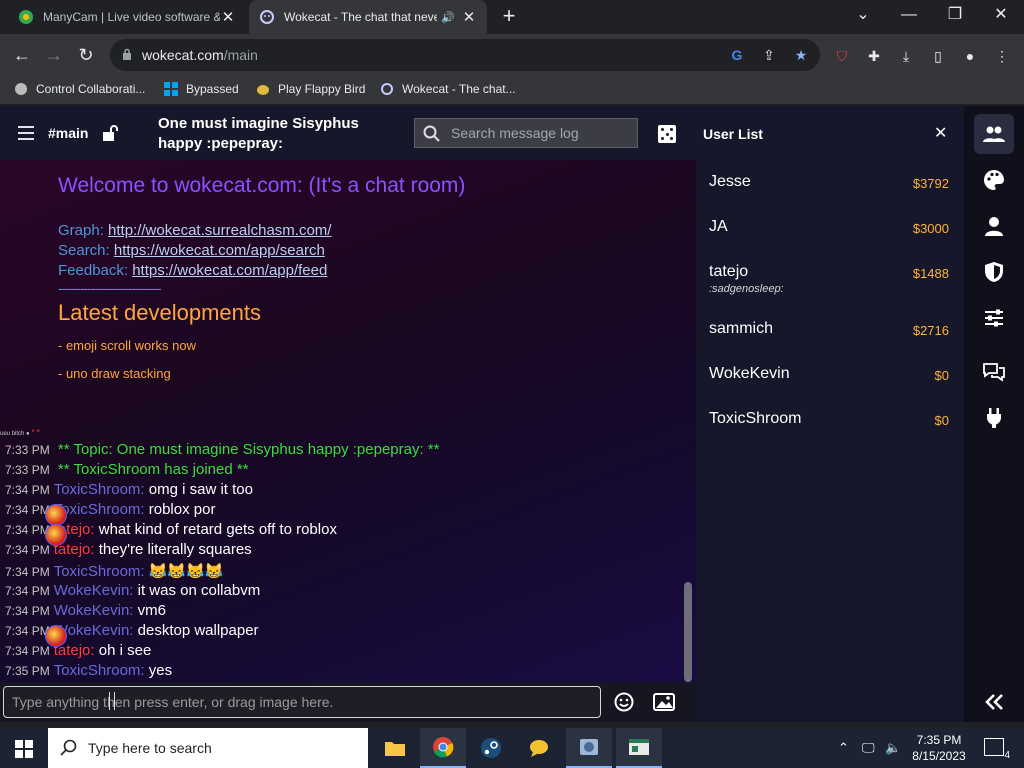 The width and height of the screenshot is (1024, 768). What do you see at coordinates (1001, 17) in the screenshot?
I see `close-window-button: ✕` at bounding box center [1001, 17].